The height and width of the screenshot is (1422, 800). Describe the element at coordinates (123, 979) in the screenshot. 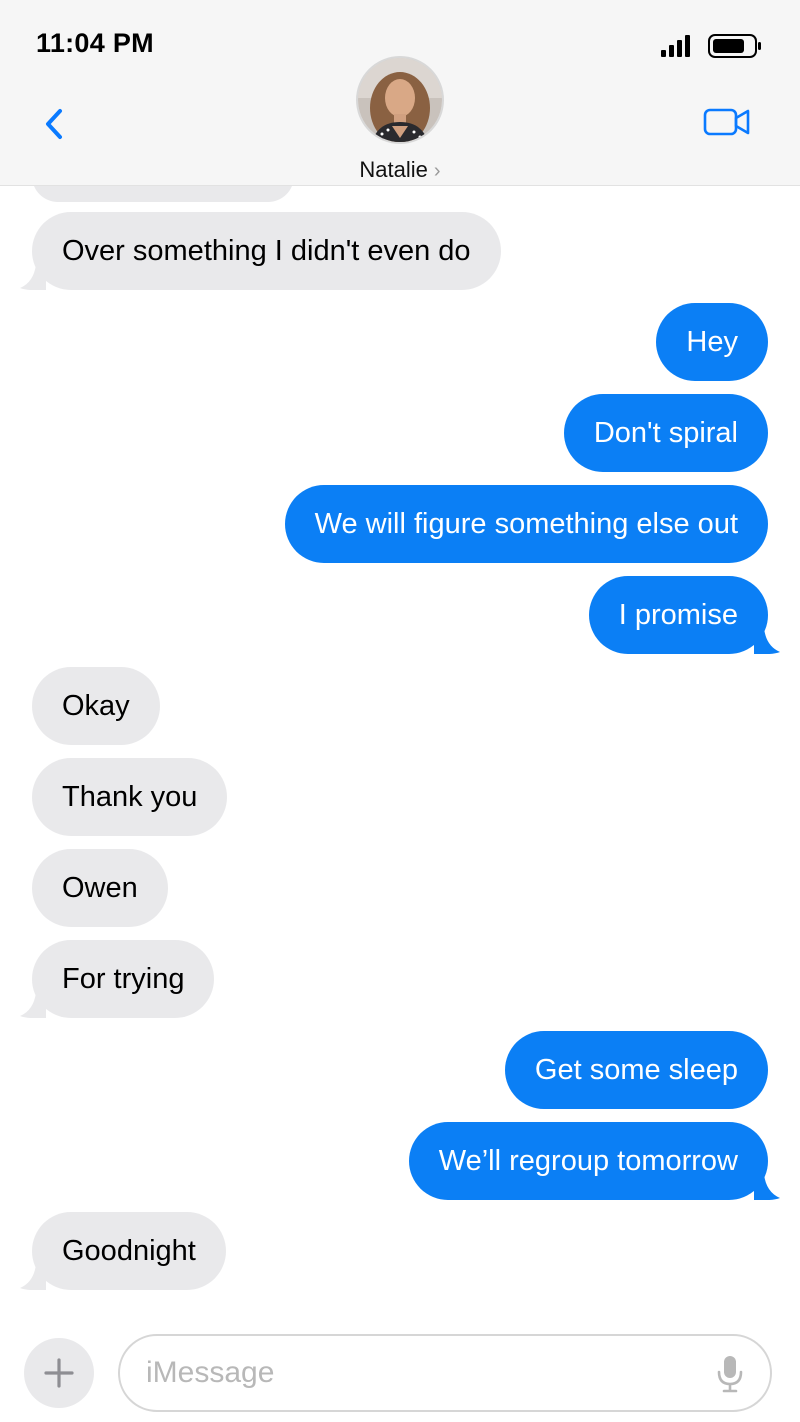

I see `message-bubble-incoming: For trying` at that location.